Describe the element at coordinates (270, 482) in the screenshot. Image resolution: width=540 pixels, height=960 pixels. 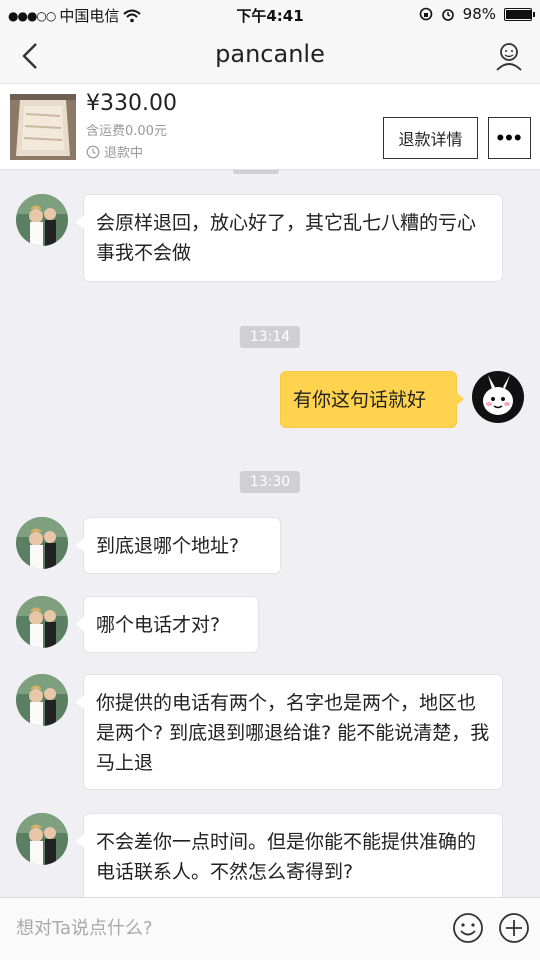
I see `time-divider: 13:30` at that location.